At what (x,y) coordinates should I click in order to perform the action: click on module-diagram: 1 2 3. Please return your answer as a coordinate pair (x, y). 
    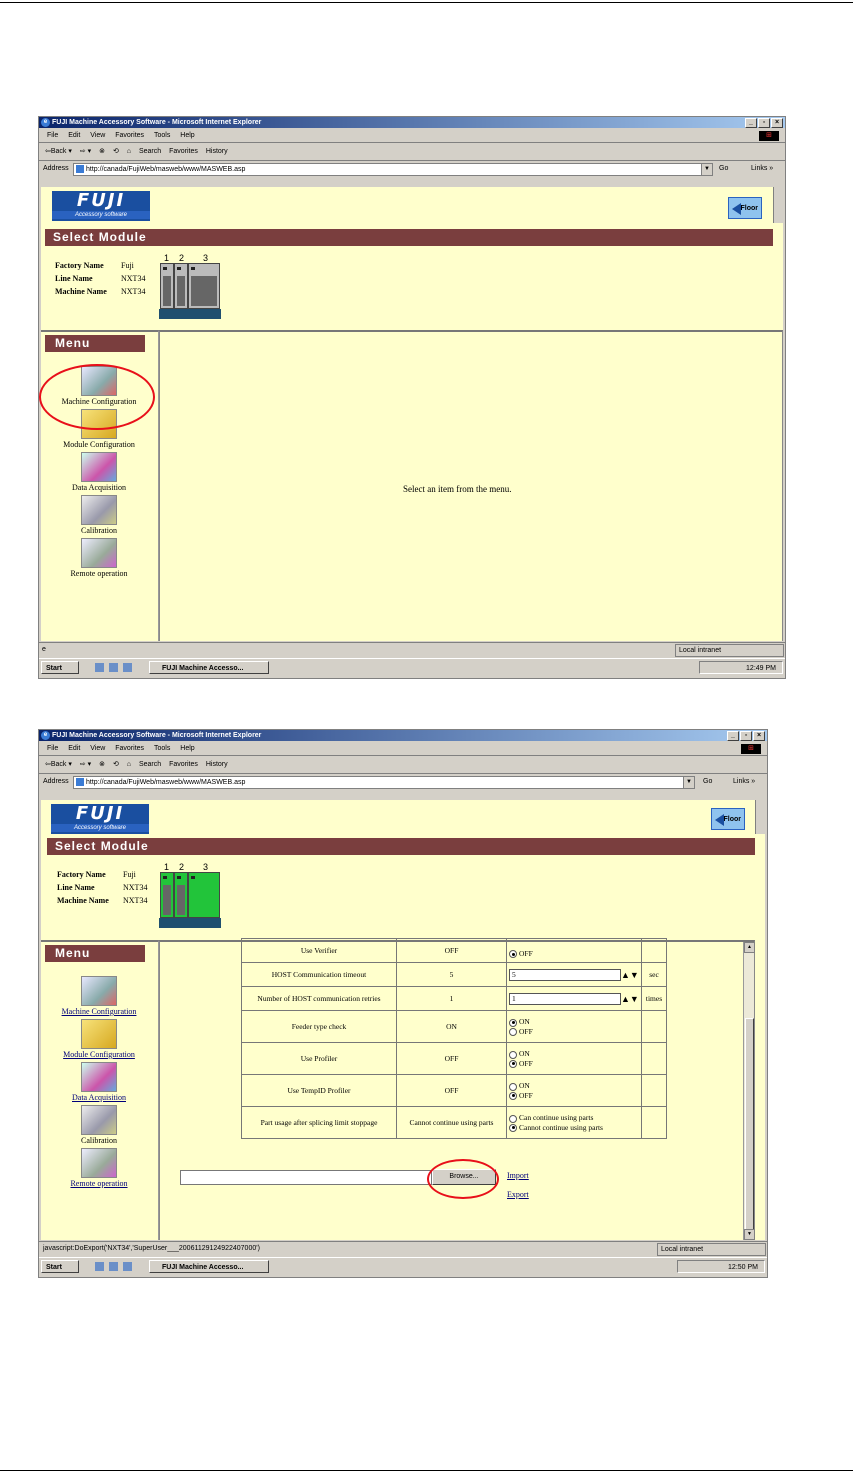
    Looking at the image, I should click on (191, 286).